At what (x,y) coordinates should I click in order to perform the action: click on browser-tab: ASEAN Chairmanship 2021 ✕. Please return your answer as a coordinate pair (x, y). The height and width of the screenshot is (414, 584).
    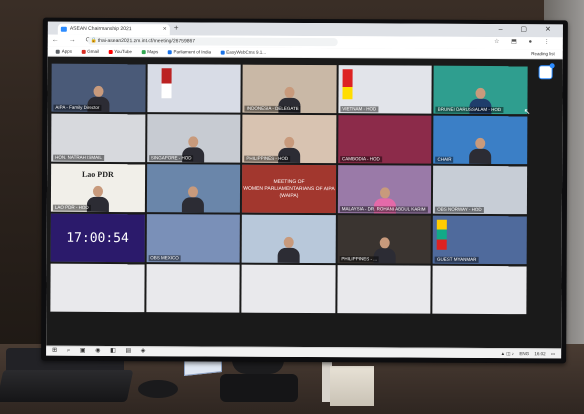
    Looking at the image, I should click on (113, 29).